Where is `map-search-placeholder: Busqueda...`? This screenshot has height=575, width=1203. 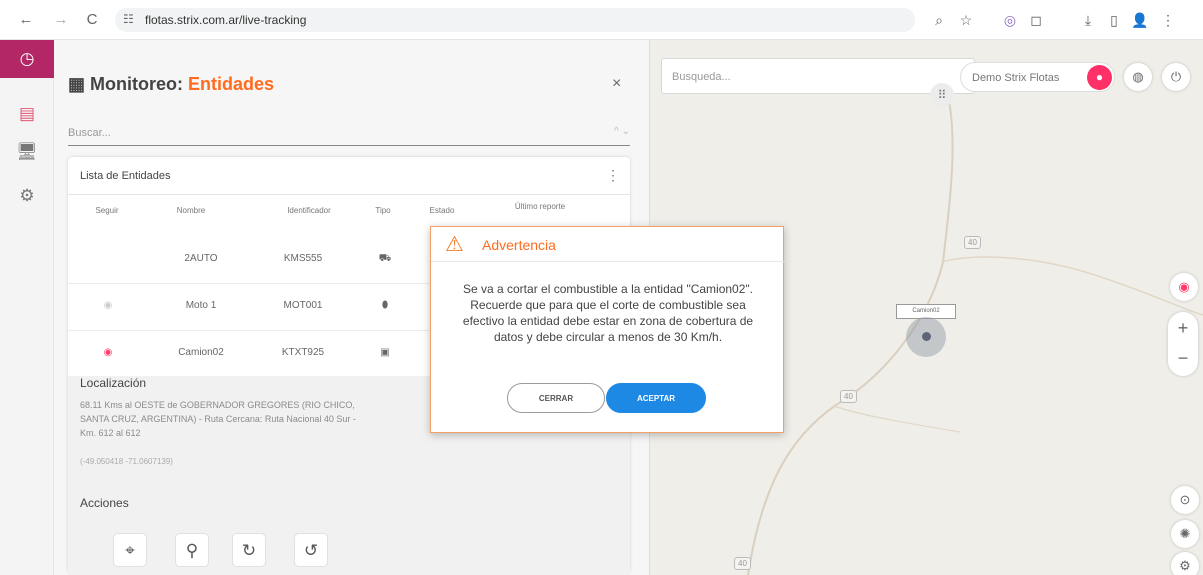 map-search-placeholder: Busqueda... is located at coordinates (701, 77).